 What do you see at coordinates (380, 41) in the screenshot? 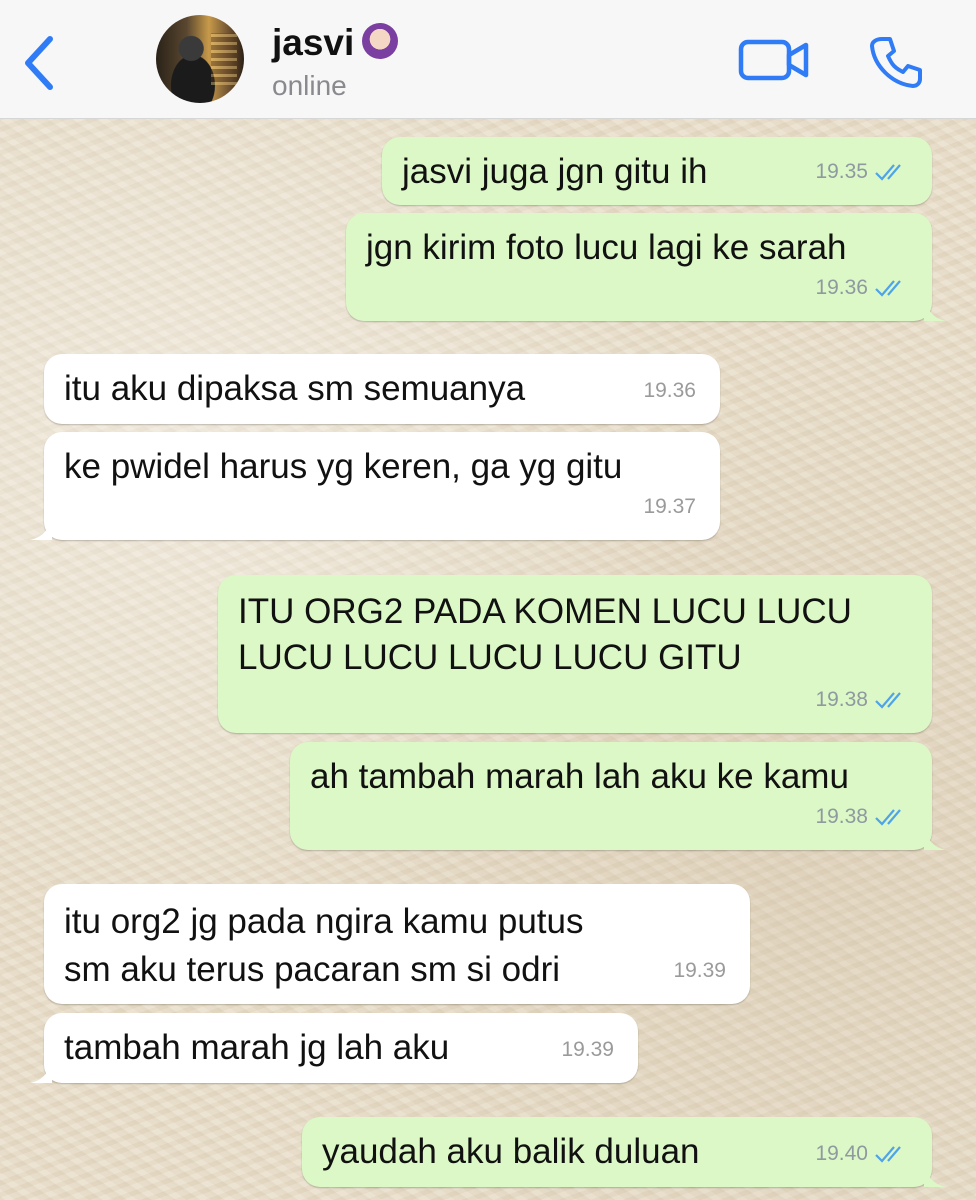
I see `contact-emoji-icon` at bounding box center [380, 41].